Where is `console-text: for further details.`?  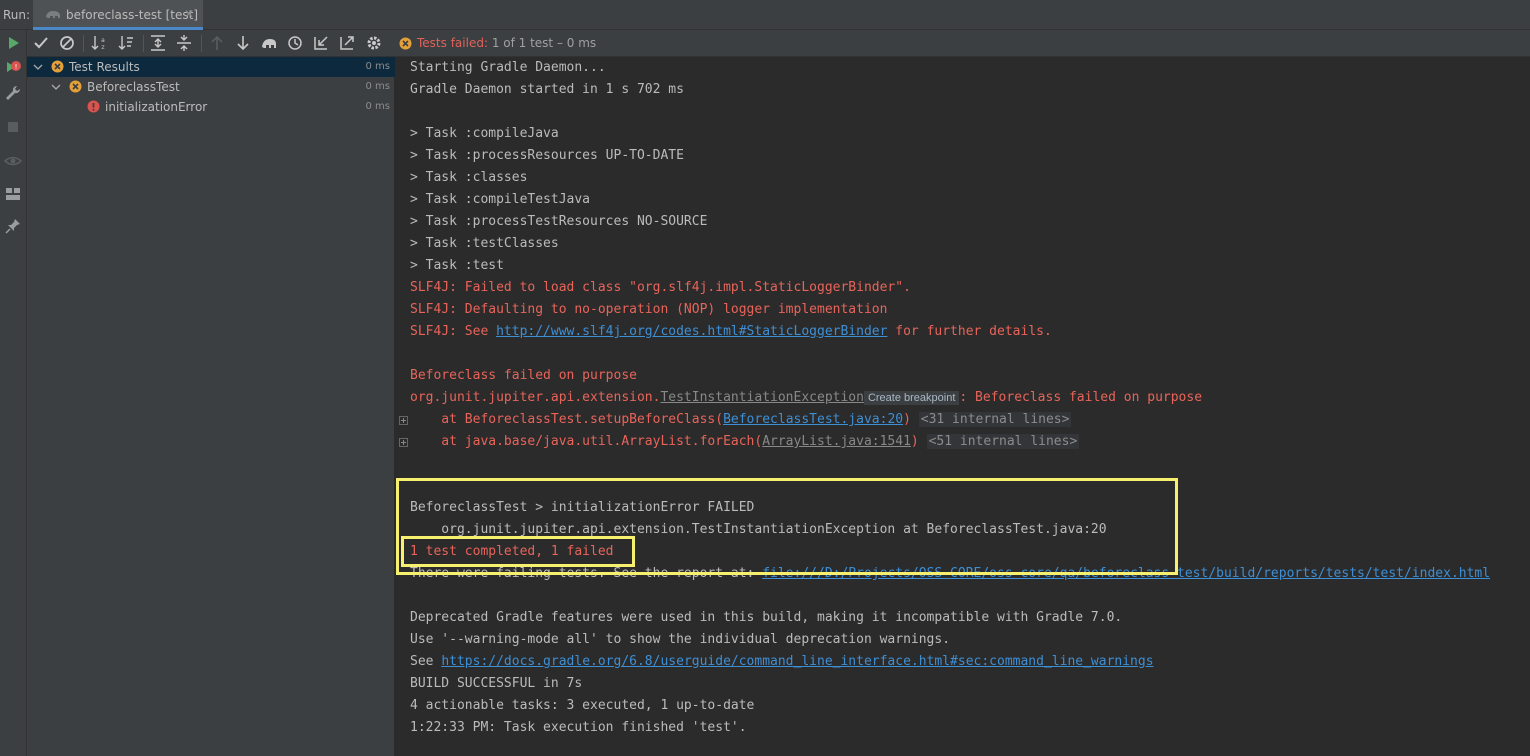 console-text: for further details. is located at coordinates (969, 331).